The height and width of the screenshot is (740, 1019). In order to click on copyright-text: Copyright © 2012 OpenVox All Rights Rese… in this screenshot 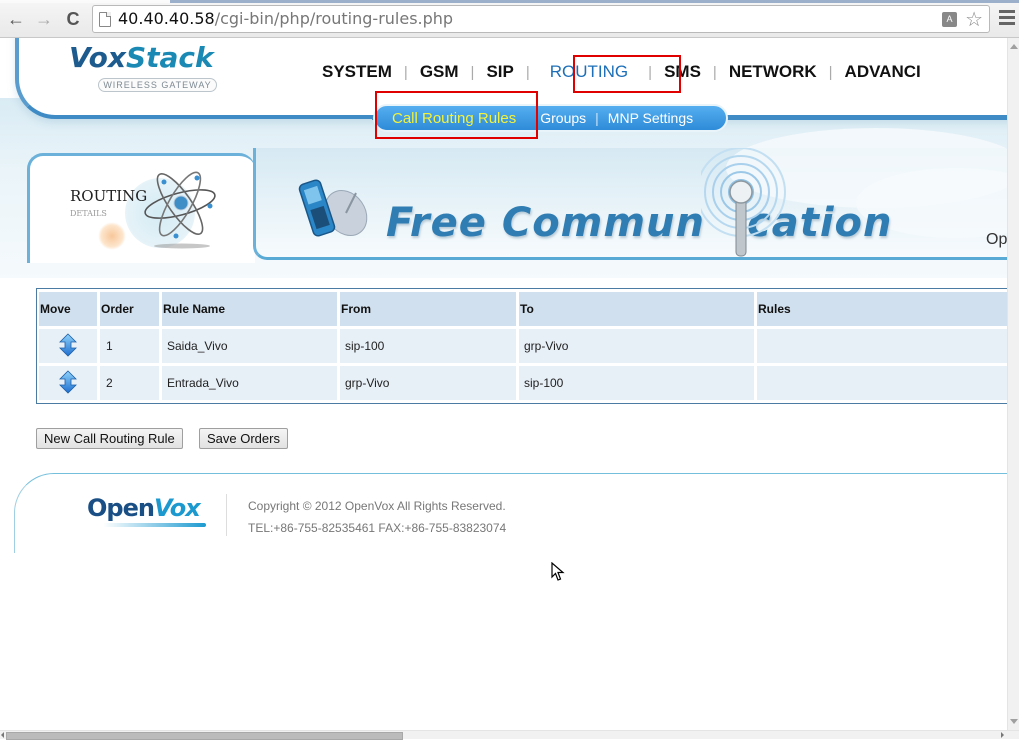, I will do `click(377, 506)`.